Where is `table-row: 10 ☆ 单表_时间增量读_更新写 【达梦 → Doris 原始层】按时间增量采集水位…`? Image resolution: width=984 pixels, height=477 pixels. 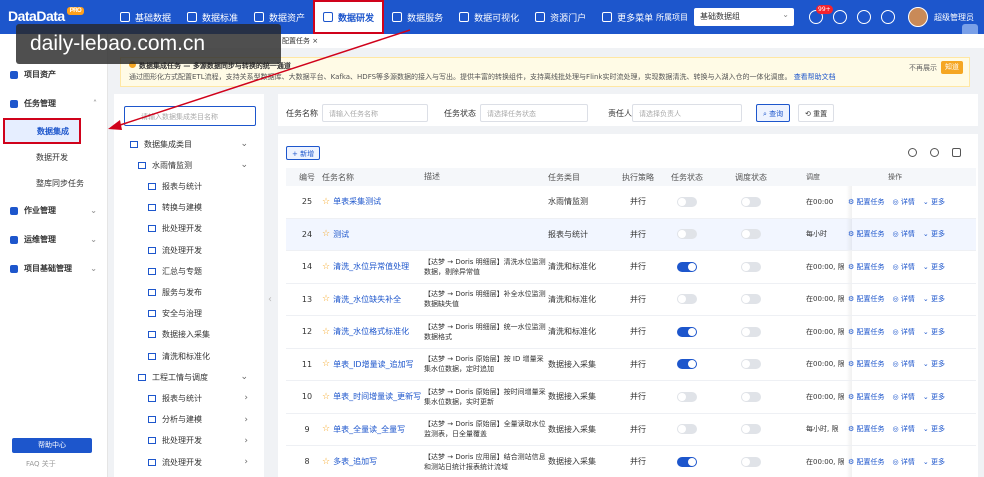
table-row: 10 ☆ 单表_时间增量读_更新写 【达梦 → Doris 原始层】按时间增量采集水位… is located at coordinates (631, 397).